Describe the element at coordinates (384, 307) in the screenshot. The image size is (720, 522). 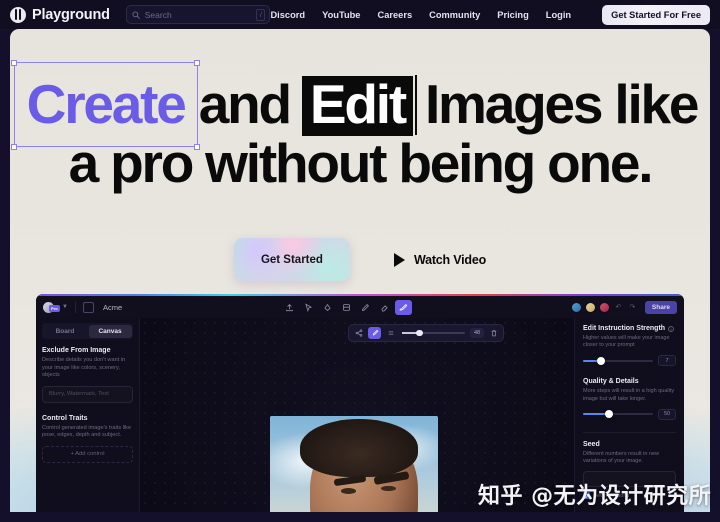
I see `eraser-icon` at that location.